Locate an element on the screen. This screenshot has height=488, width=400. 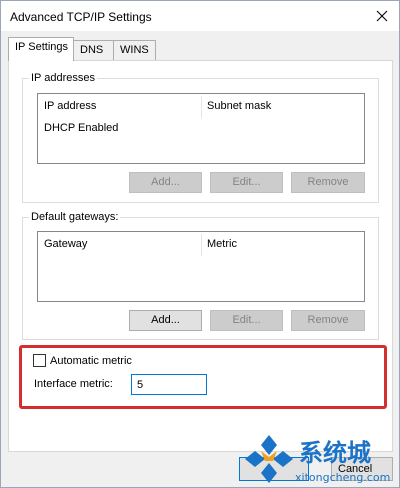
watermark-logo-icon is located at coordinates (269, 459).